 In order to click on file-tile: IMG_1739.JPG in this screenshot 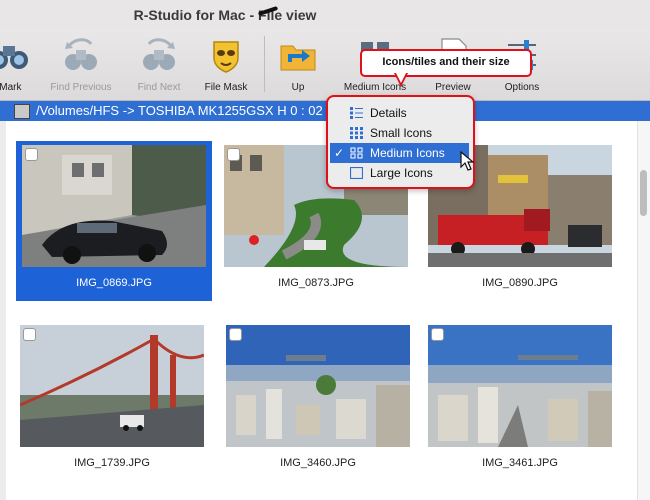, I will do `click(112, 401)`.